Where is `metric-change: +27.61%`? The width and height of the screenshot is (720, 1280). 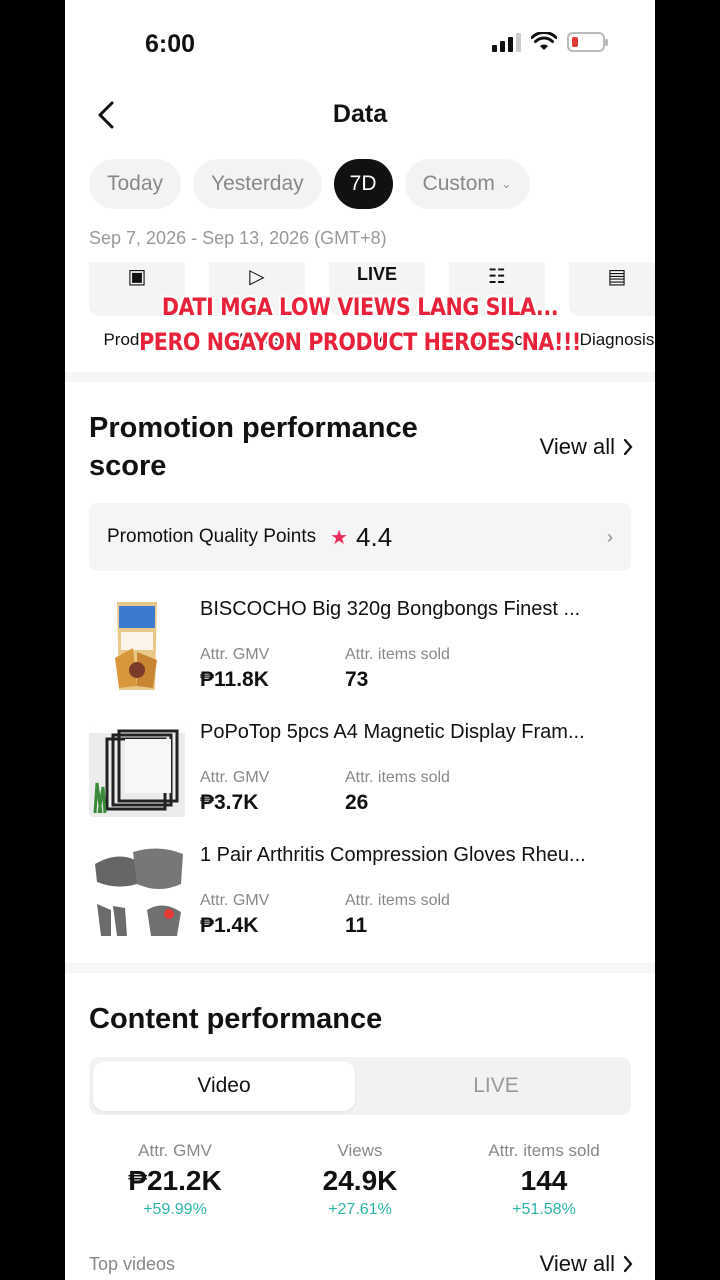 metric-change: +27.61% is located at coordinates (360, 1209).